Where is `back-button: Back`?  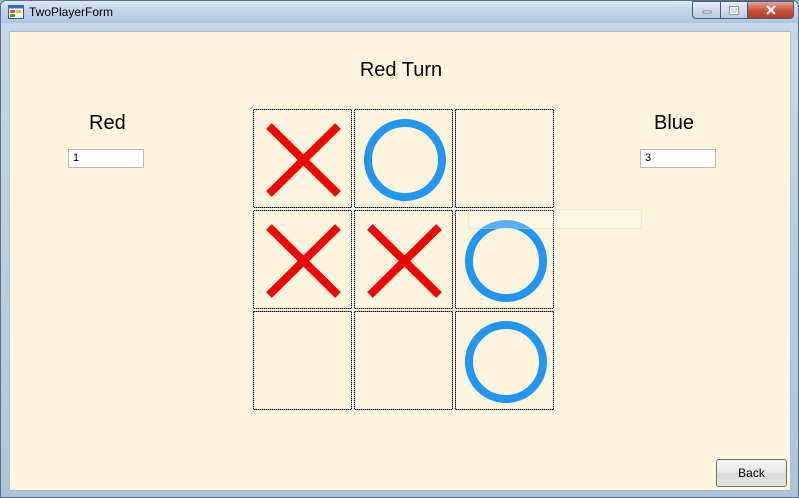
back-button: Back is located at coordinates (751, 473).